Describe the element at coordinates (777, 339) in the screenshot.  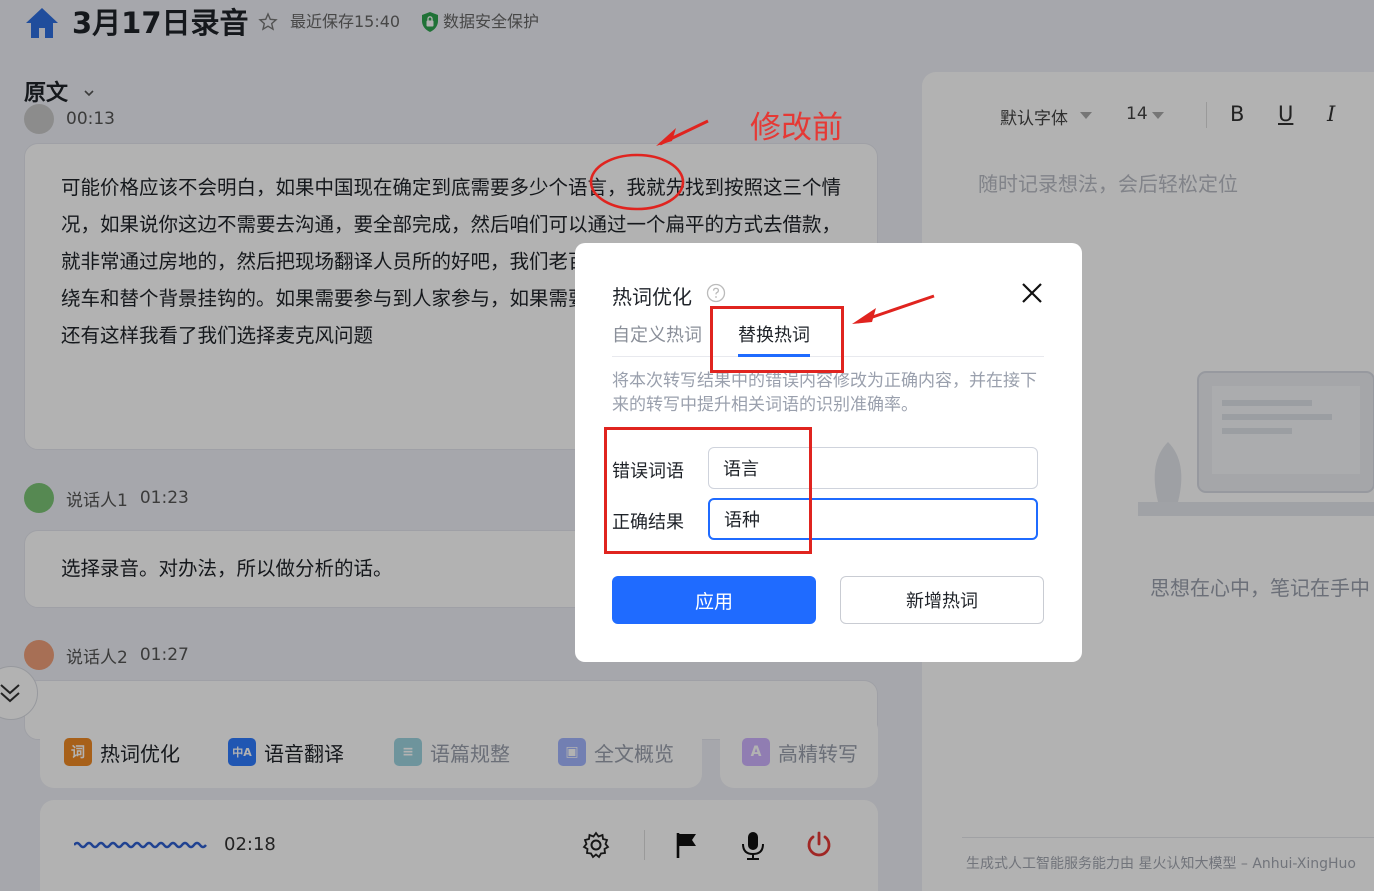
I see `annotation-box-tab` at that location.